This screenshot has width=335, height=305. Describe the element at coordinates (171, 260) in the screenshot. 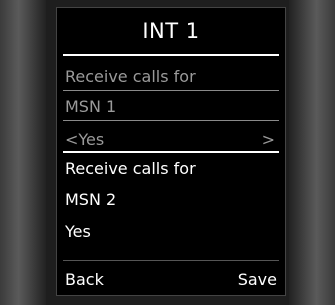

I see `softkey-divider` at that location.